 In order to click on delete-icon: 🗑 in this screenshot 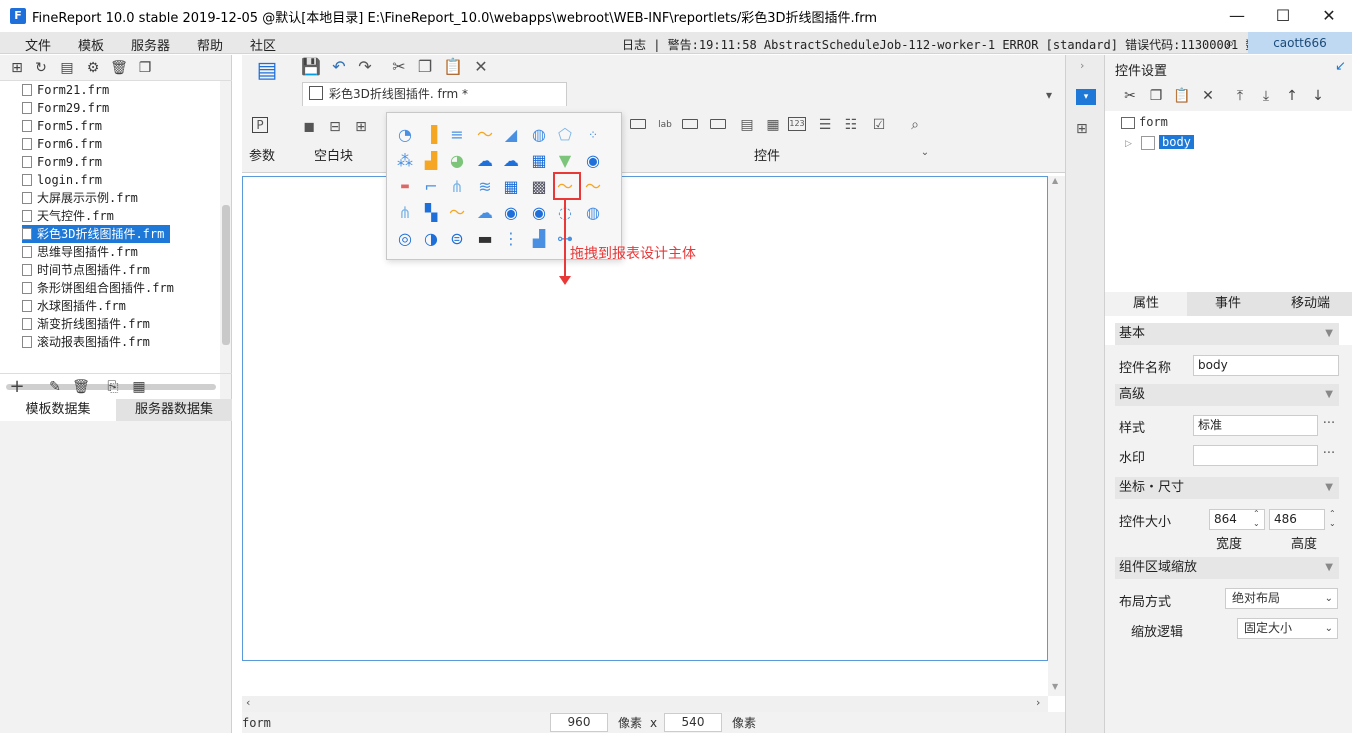, I will do `click(81, 387)`.